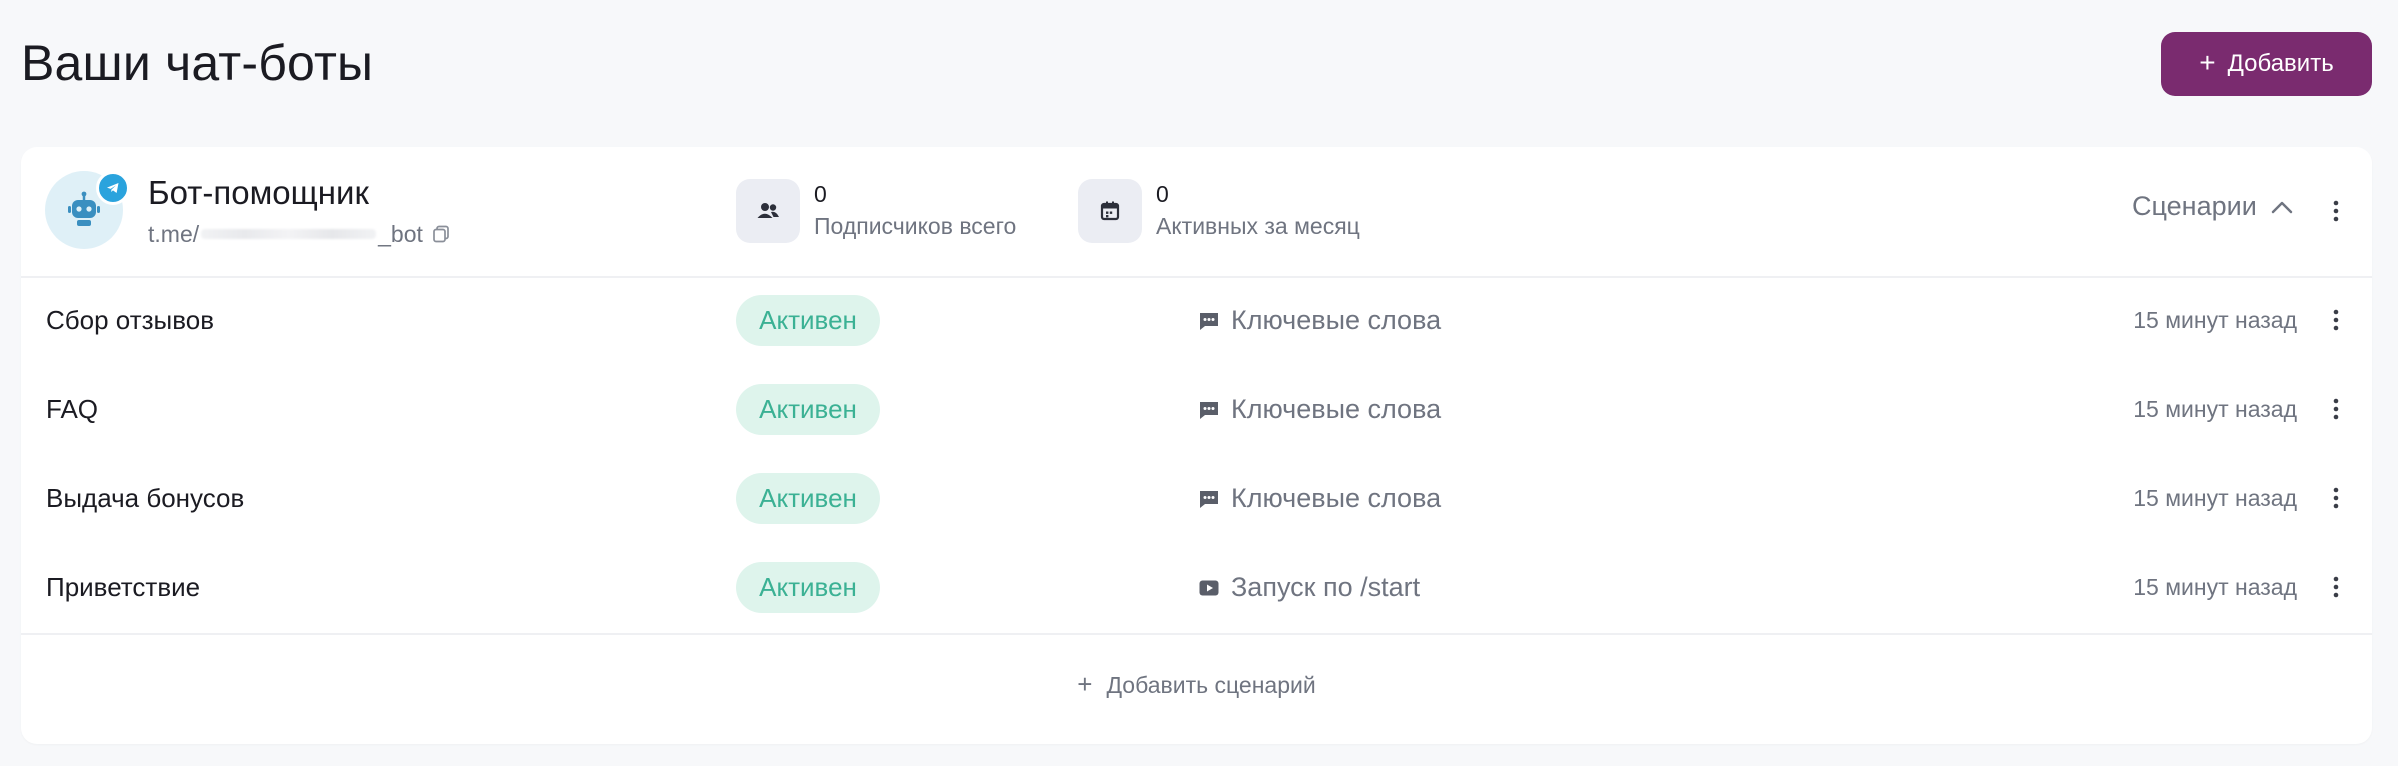 Image resolution: width=2398 pixels, height=766 pixels. What do you see at coordinates (1211, 684) in the screenshot?
I see `add-scenario-label: Добавить сценарий` at bounding box center [1211, 684].